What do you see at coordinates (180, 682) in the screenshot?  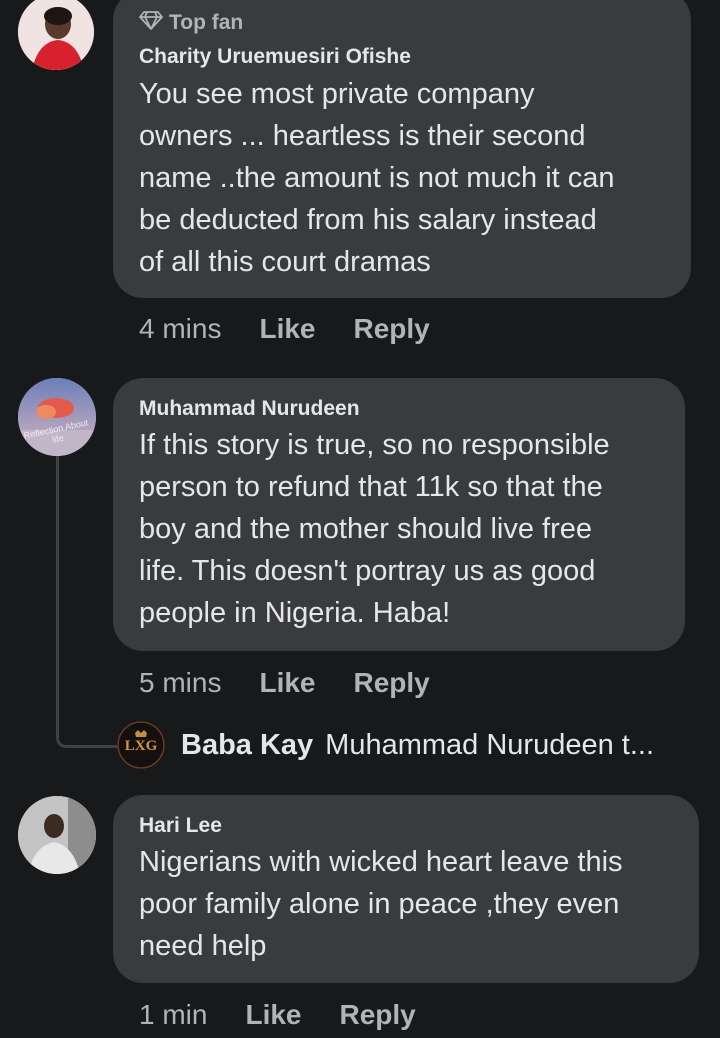 I see `comment-time: 5 mins` at bounding box center [180, 682].